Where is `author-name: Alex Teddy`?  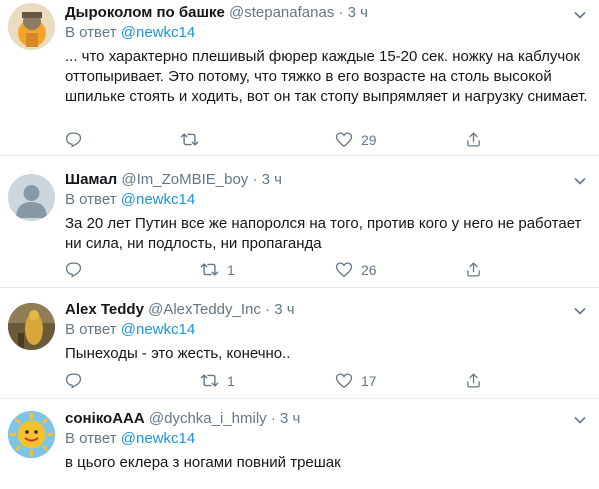 author-name: Alex Teddy is located at coordinates (104, 309).